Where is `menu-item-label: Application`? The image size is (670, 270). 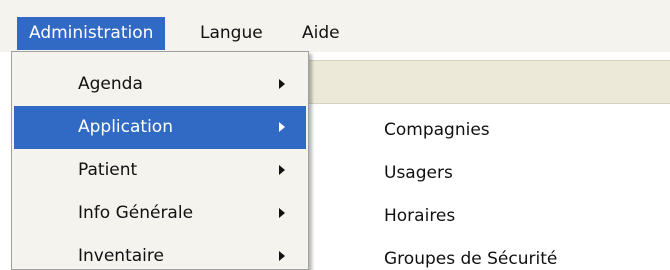
menu-item-label: Application is located at coordinates (125, 127).